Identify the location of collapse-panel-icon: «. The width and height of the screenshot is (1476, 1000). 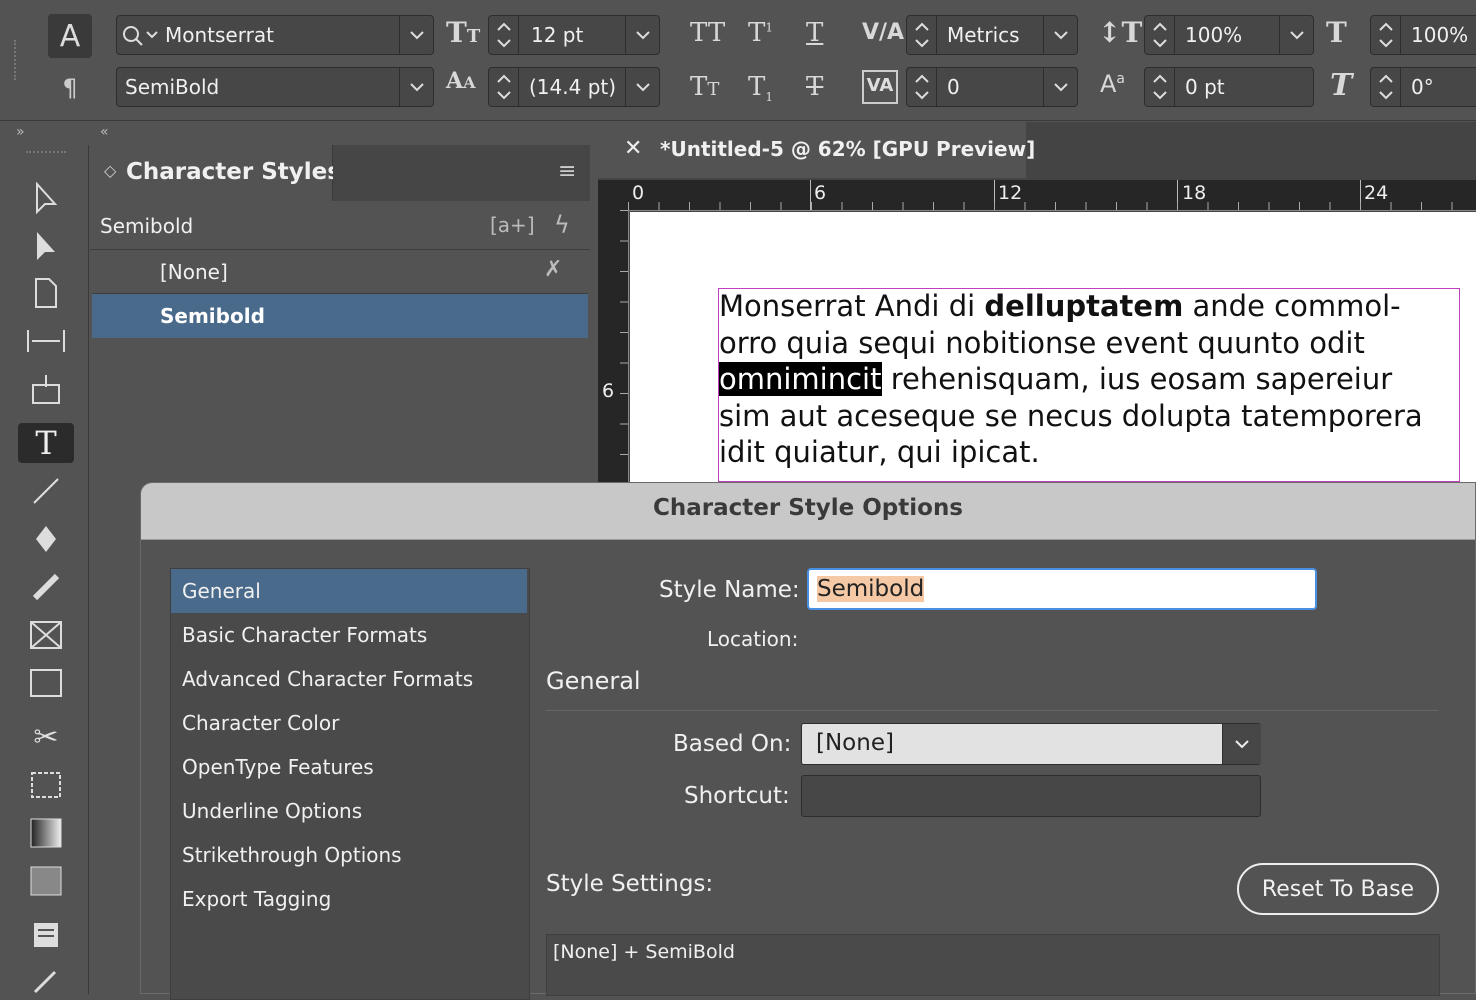
(104, 132).